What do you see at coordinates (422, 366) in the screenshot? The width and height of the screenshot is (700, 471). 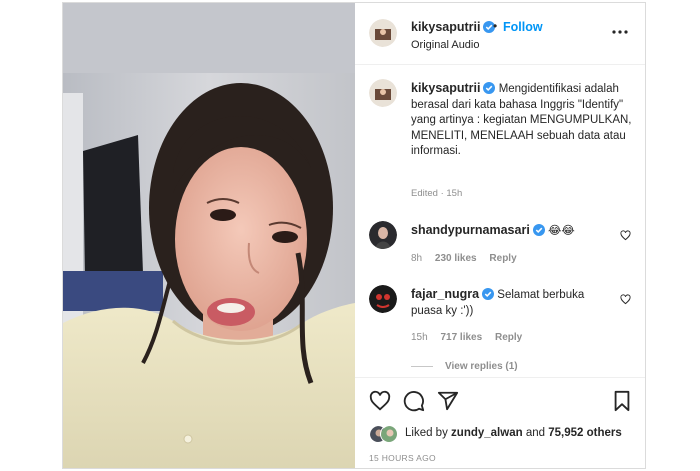 I see `reply-divider` at bounding box center [422, 366].